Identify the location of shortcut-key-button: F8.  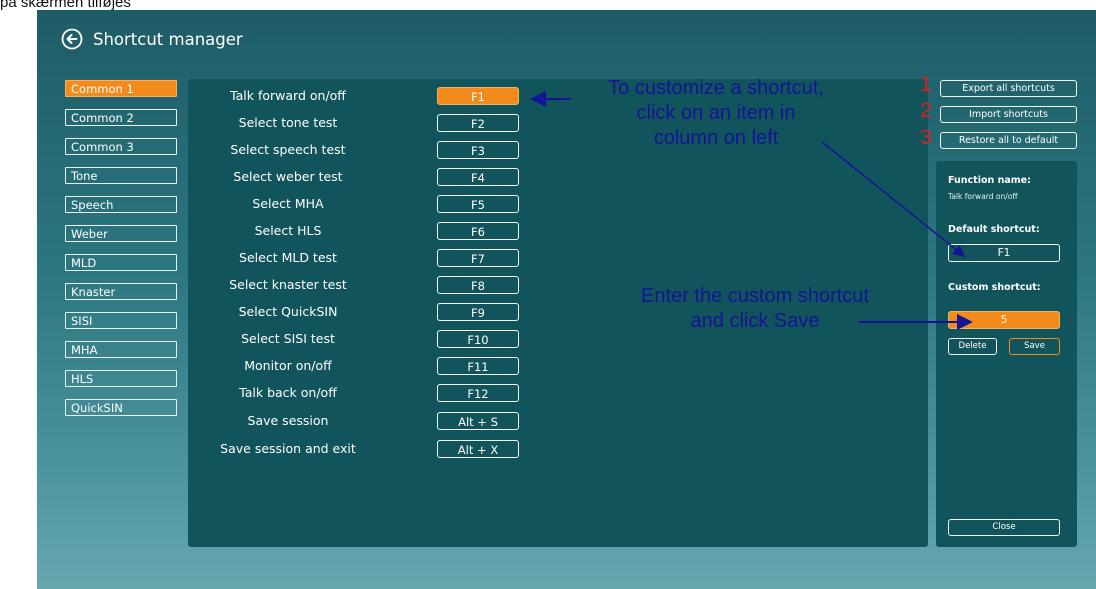
(478, 285).